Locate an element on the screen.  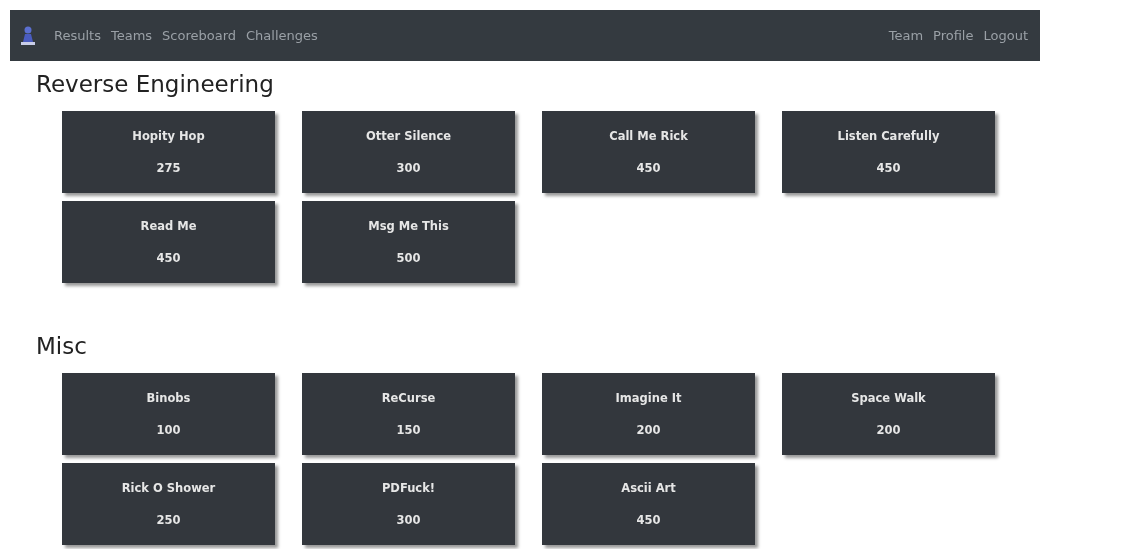
nav-link: Team is located at coordinates (906, 35).